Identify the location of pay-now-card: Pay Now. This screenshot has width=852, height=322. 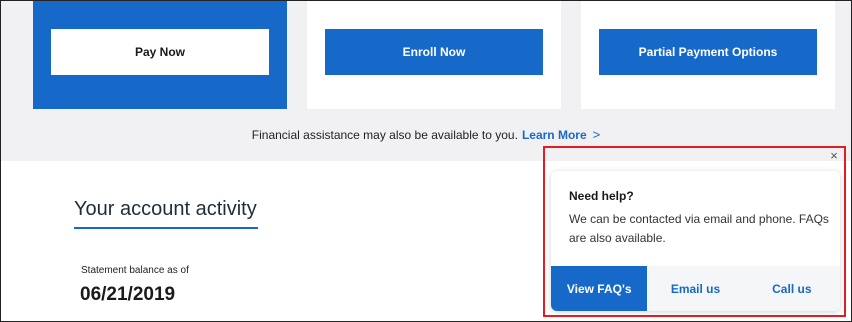
(160, 55).